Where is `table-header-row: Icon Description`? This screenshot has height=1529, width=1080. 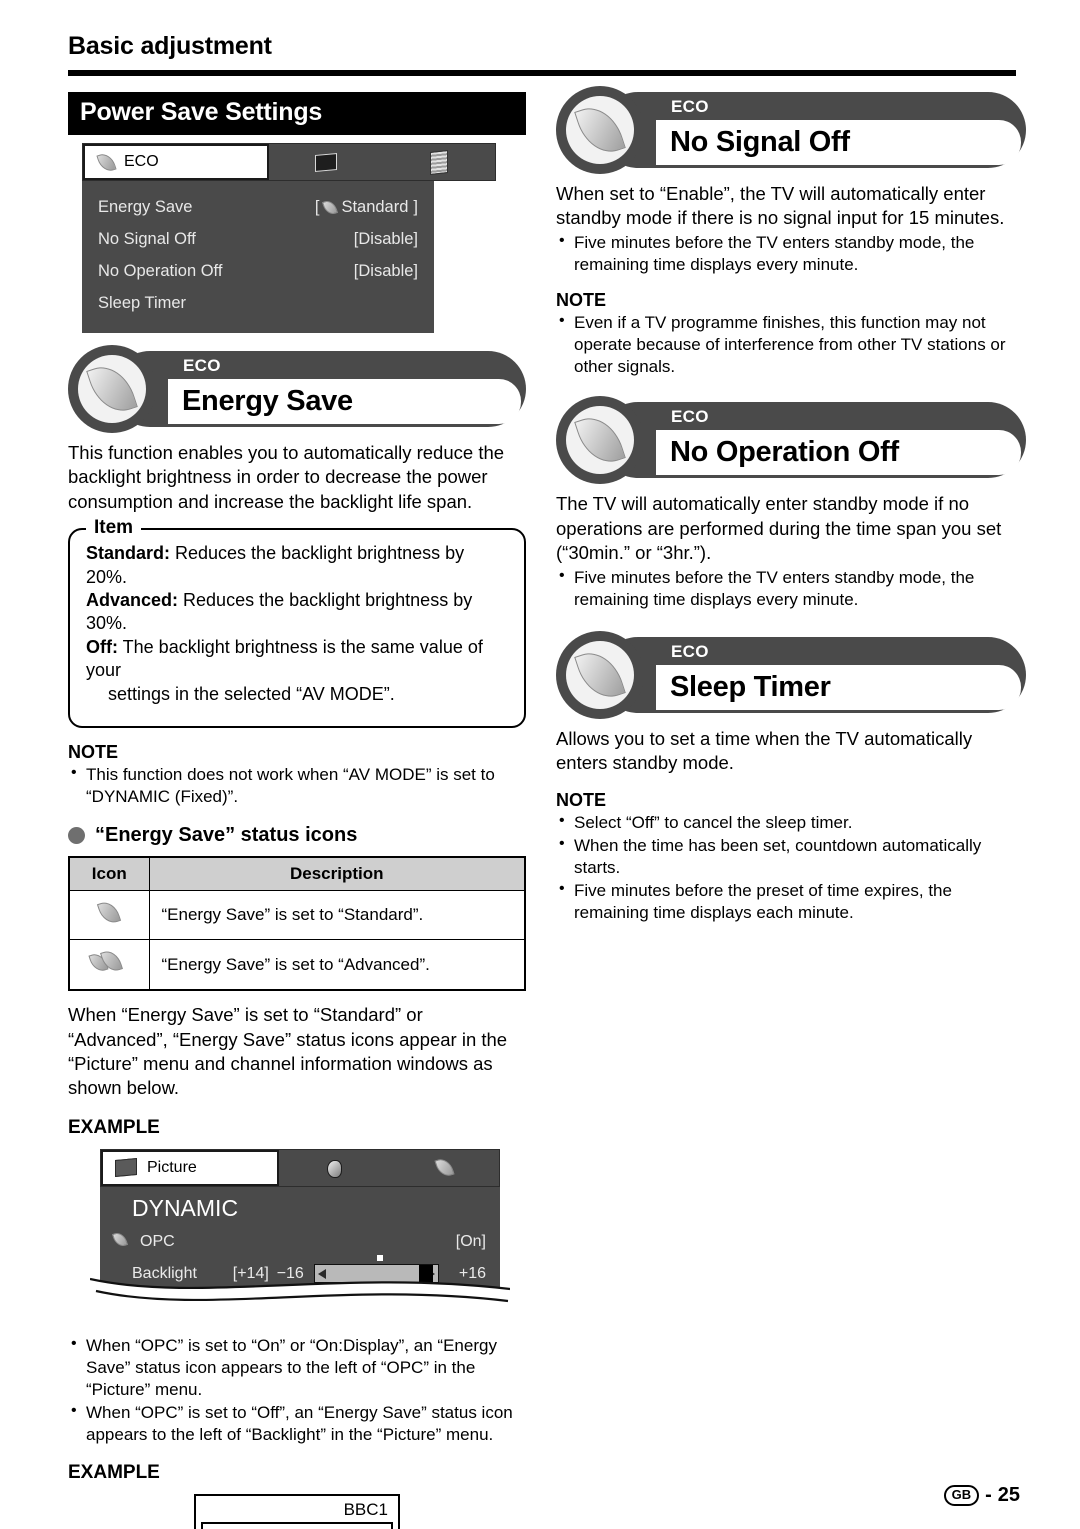 table-header-row: Icon Description is located at coordinates (297, 874).